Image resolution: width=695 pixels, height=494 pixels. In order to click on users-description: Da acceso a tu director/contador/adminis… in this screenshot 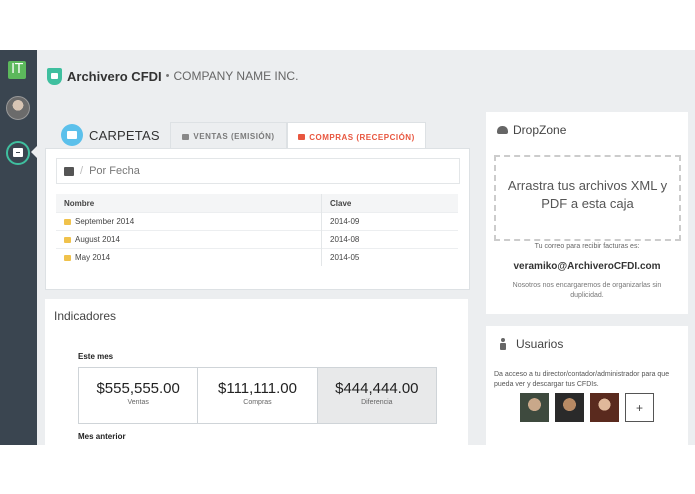, I will do `click(582, 379)`.